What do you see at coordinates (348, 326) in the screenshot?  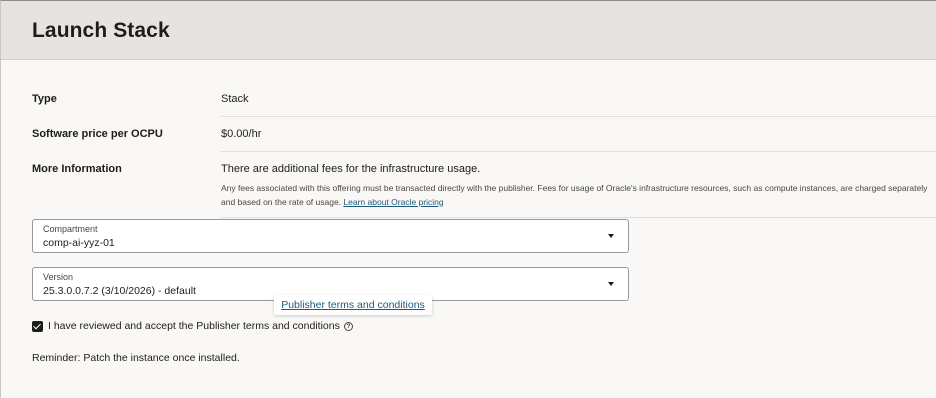 I see `help-icon: ?` at bounding box center [348, 326].